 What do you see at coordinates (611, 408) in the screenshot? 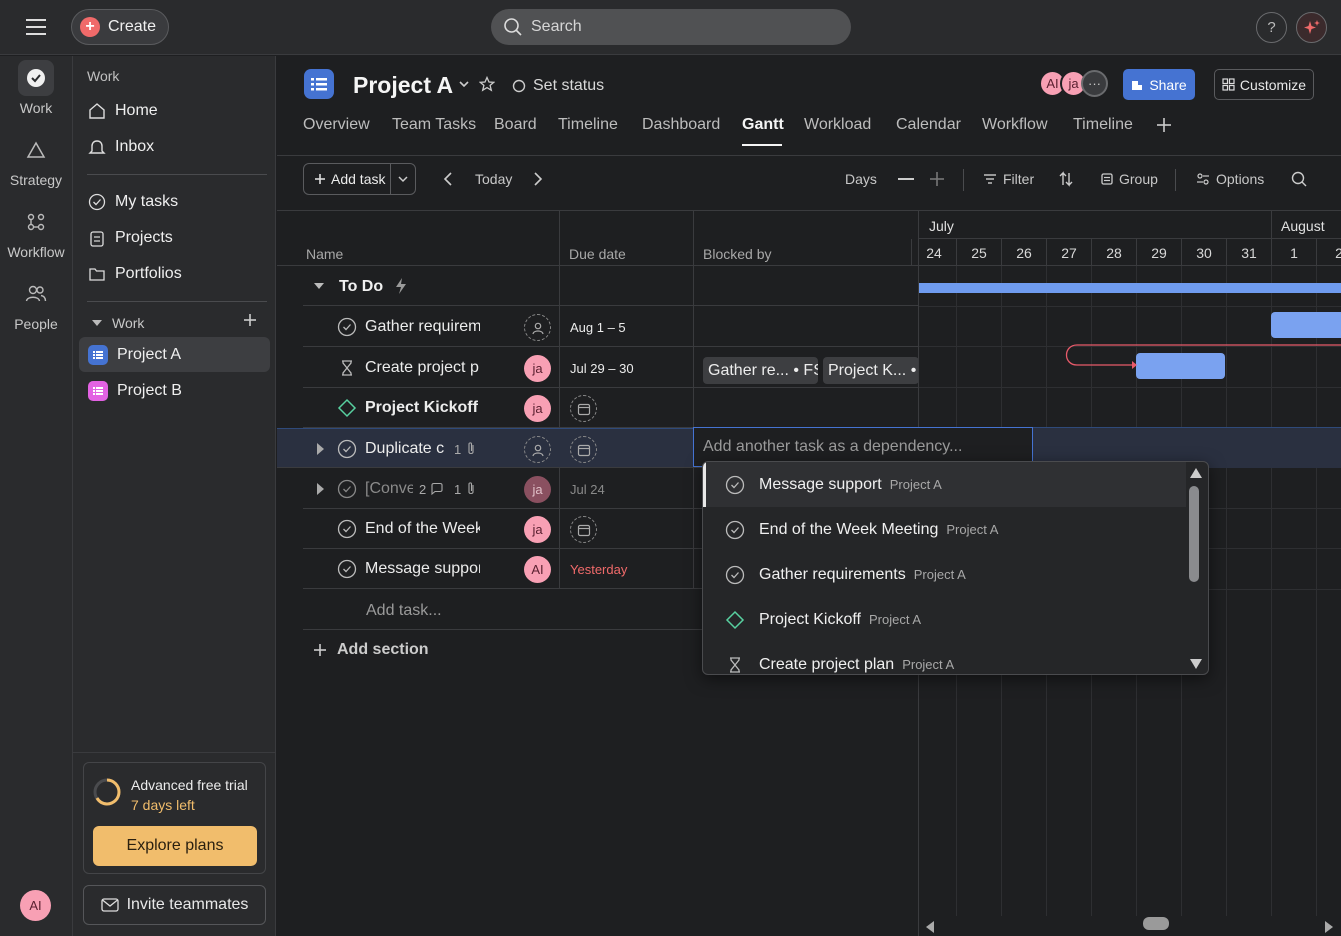
I see `table-row: Project Kickoff ja` at bounding box center [611, 408].